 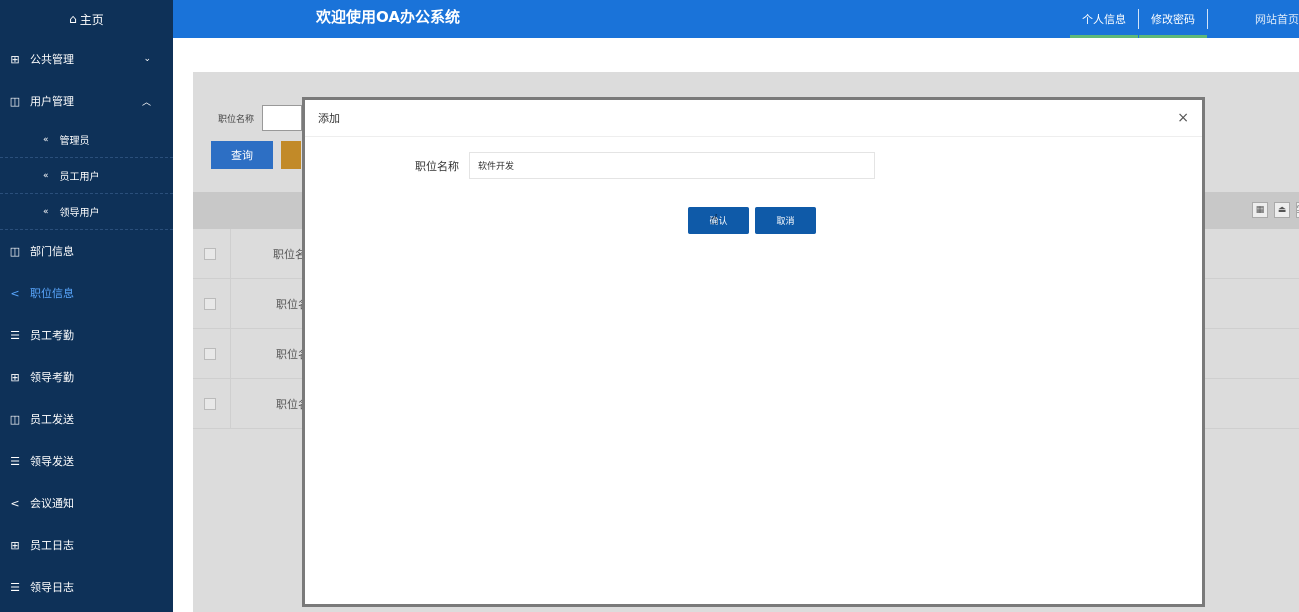 What do you see at coordinates (210, 253) in the screenshot?
I see `select-all-checkbox` at bounding box center [210, 253].